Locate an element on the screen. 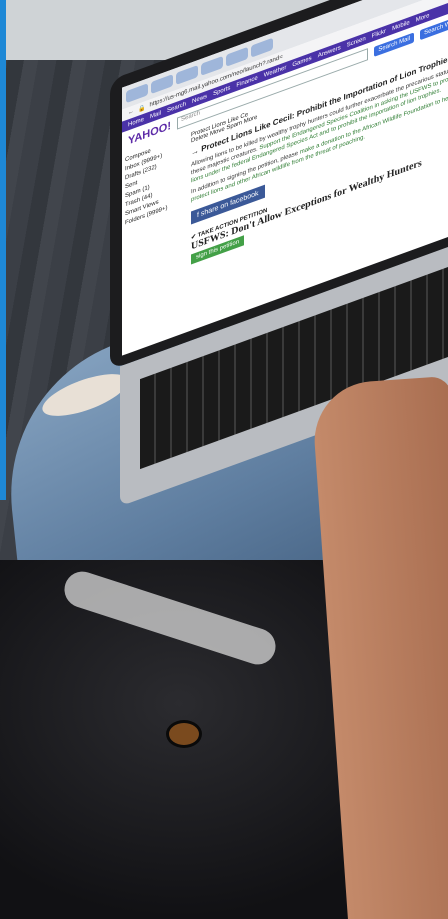 This screenshot has width=448, height=919. dog-eye is located at coordinates (184, 734).